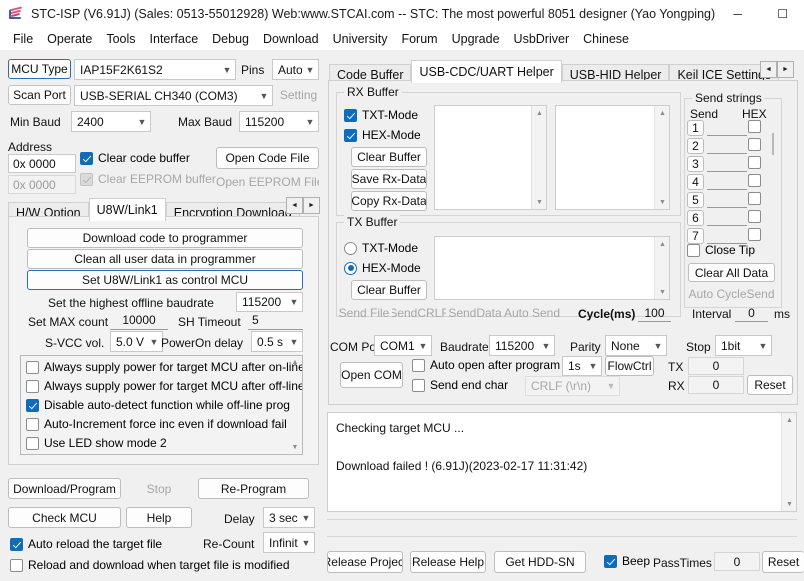  I want to click on open-code-file-button: Open Code File, so click(267, 158).